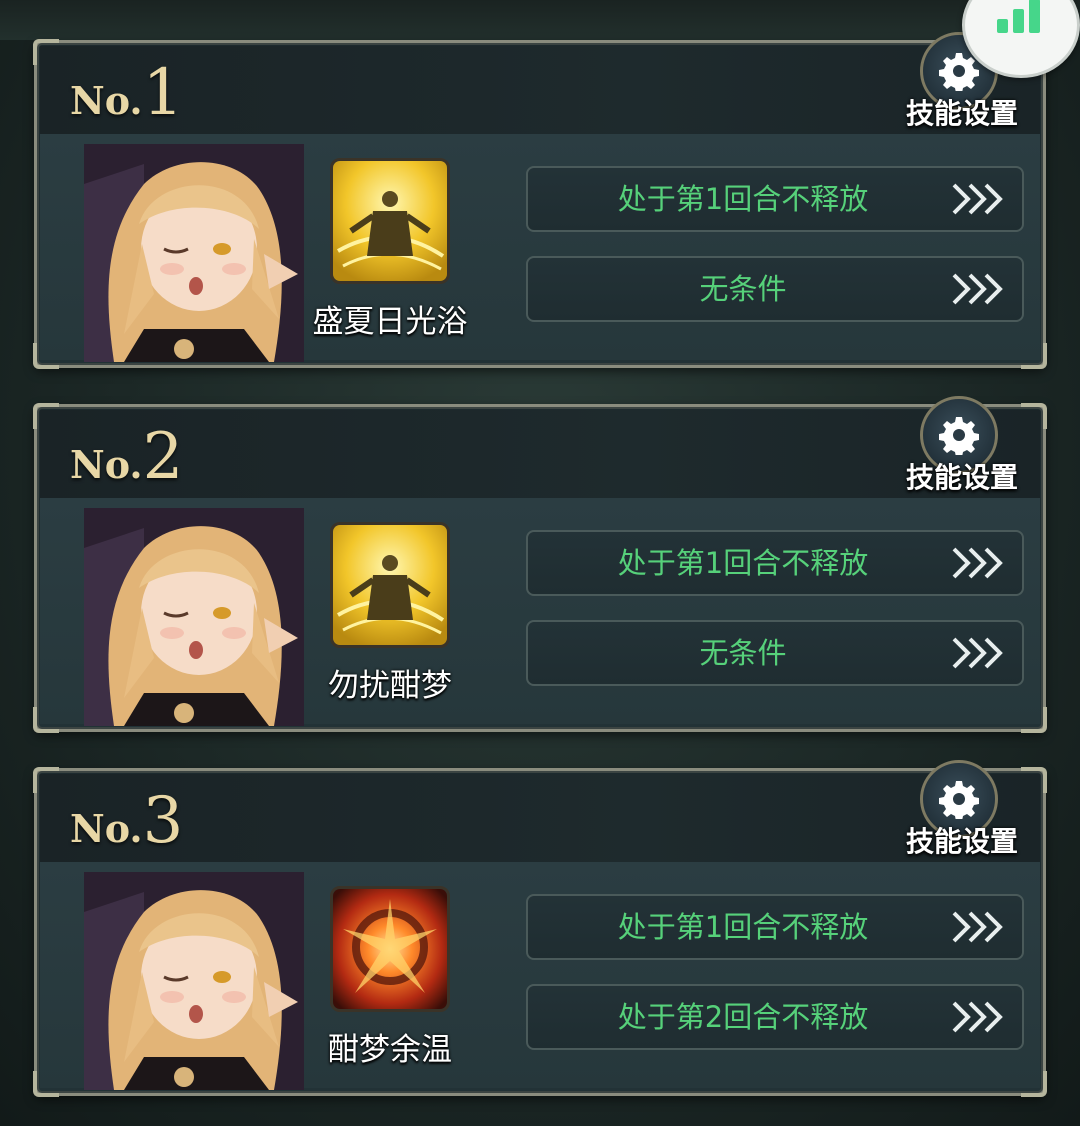 This screenshot has height=1126, width=1080. I want to click on skill-name: 勿扰酣梦, so click(390, 686).